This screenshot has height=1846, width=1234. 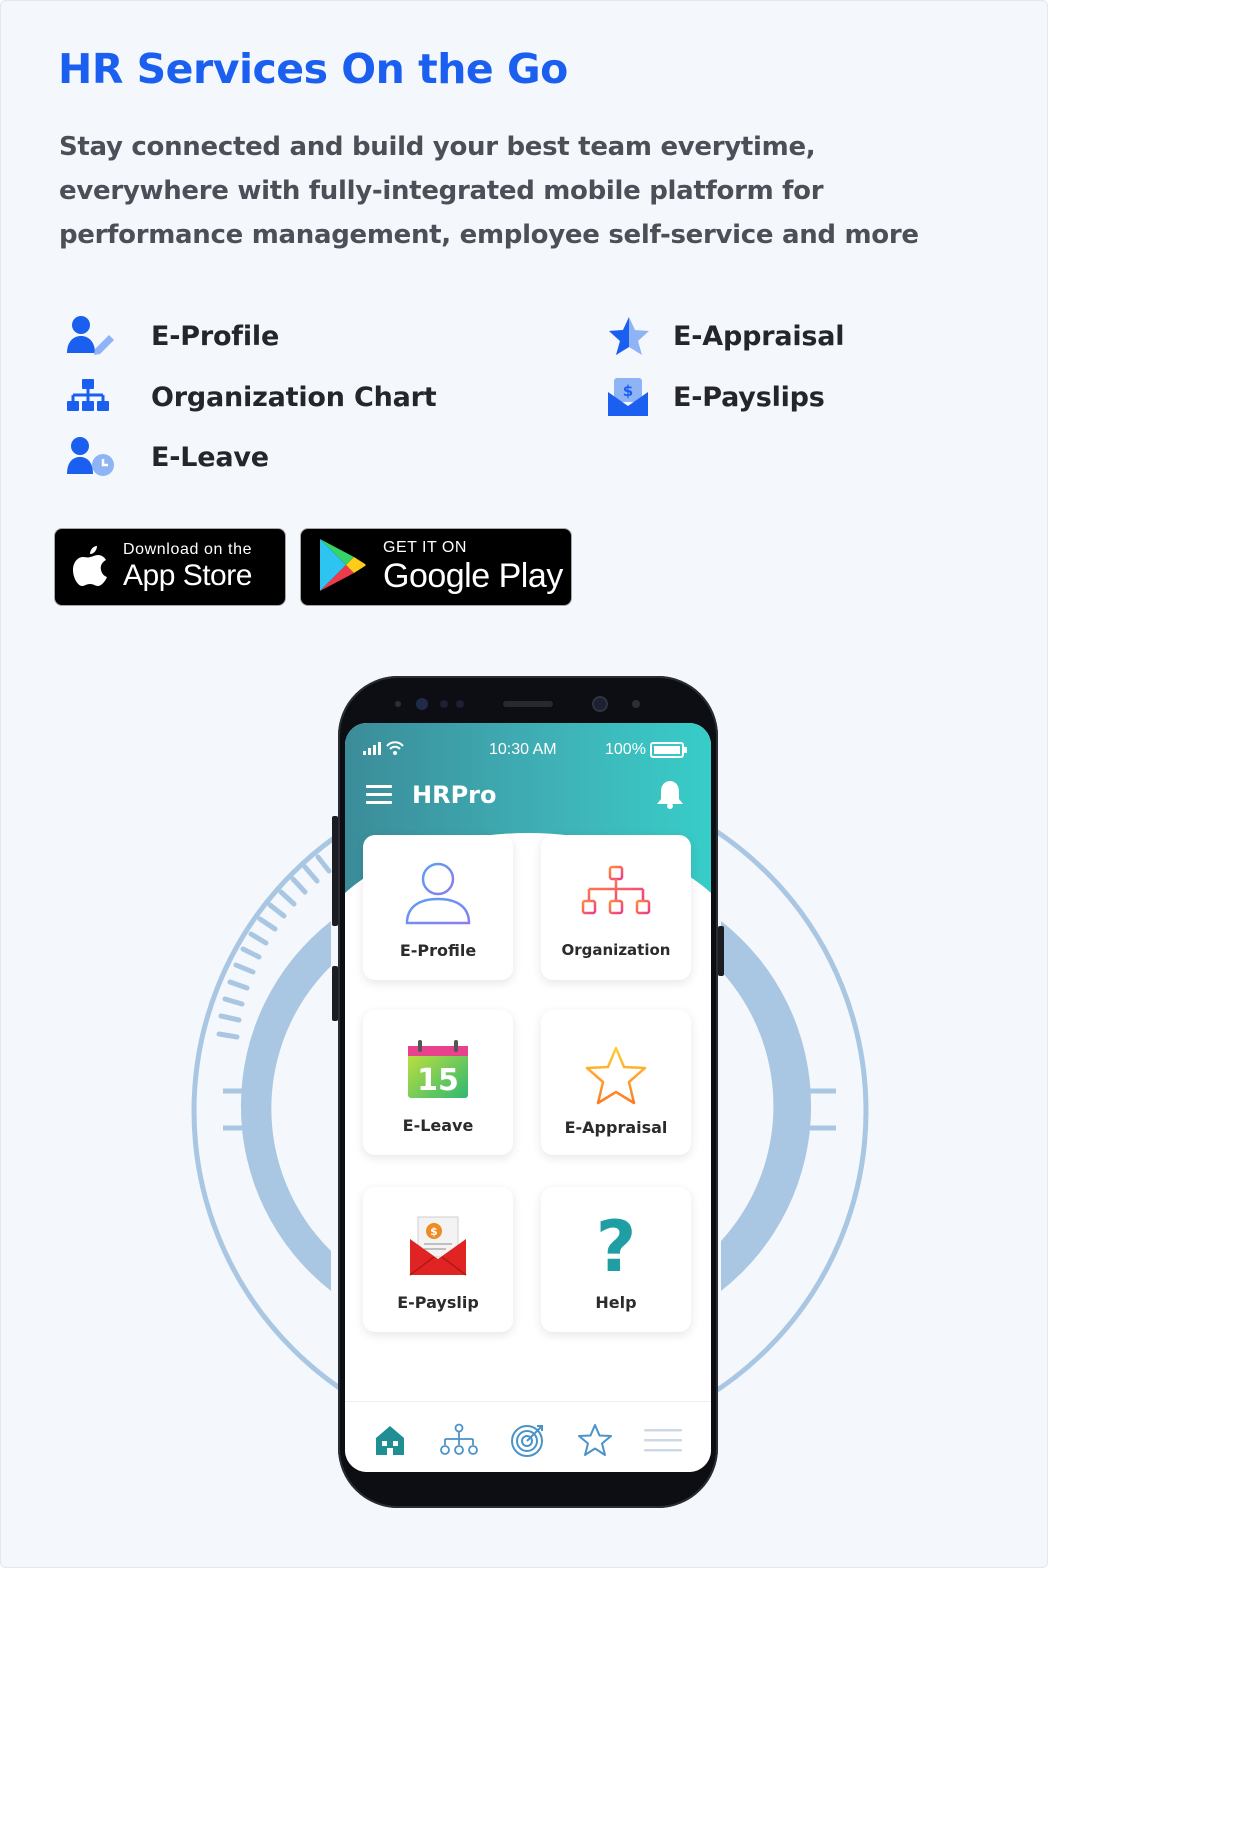 I want to click on tile-label: Organization, so click(x=616, y=950).